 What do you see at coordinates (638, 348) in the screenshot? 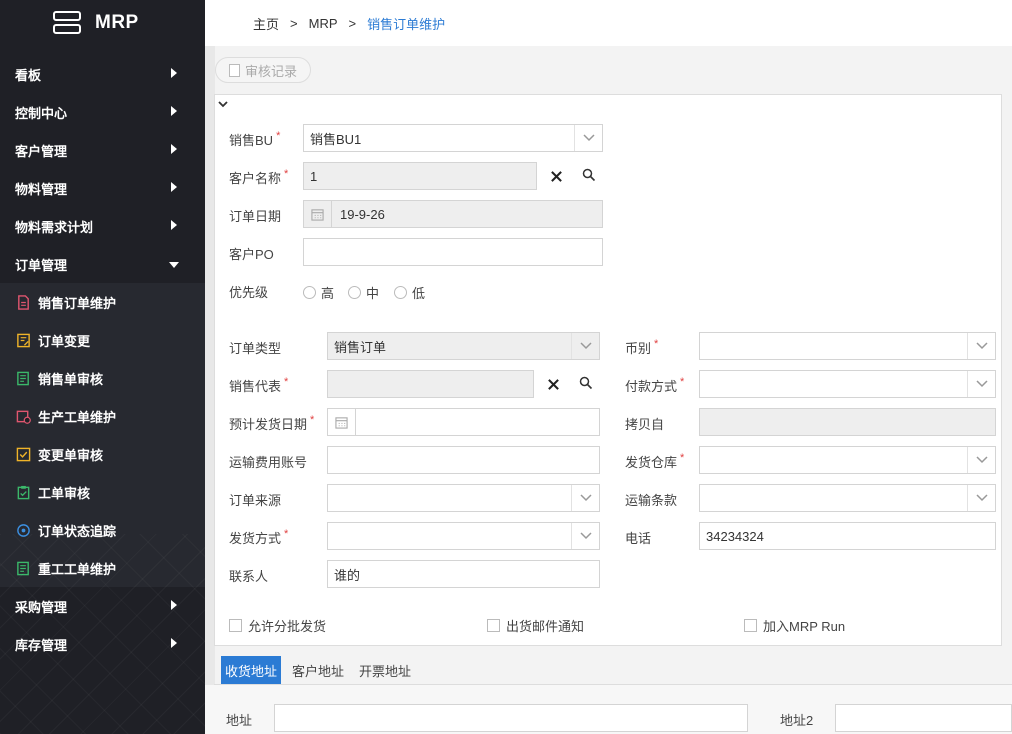
I see `label-text: 币别` at bounding box center [638, 348].